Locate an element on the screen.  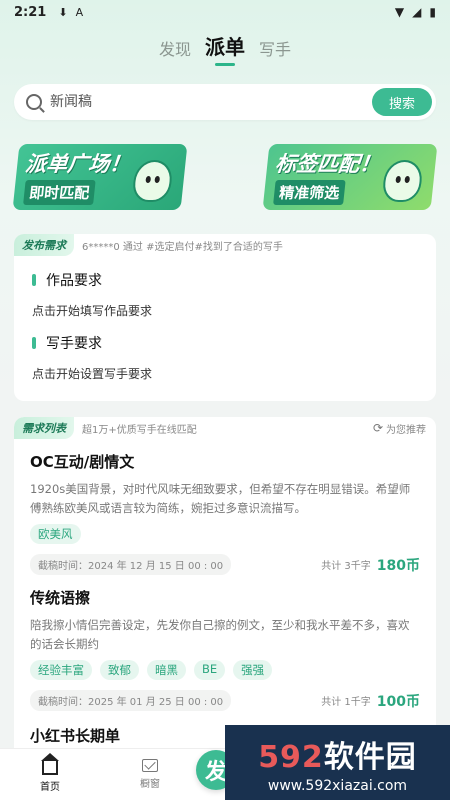
wifi-icon: ▼ is located at coordinates (399, 12).